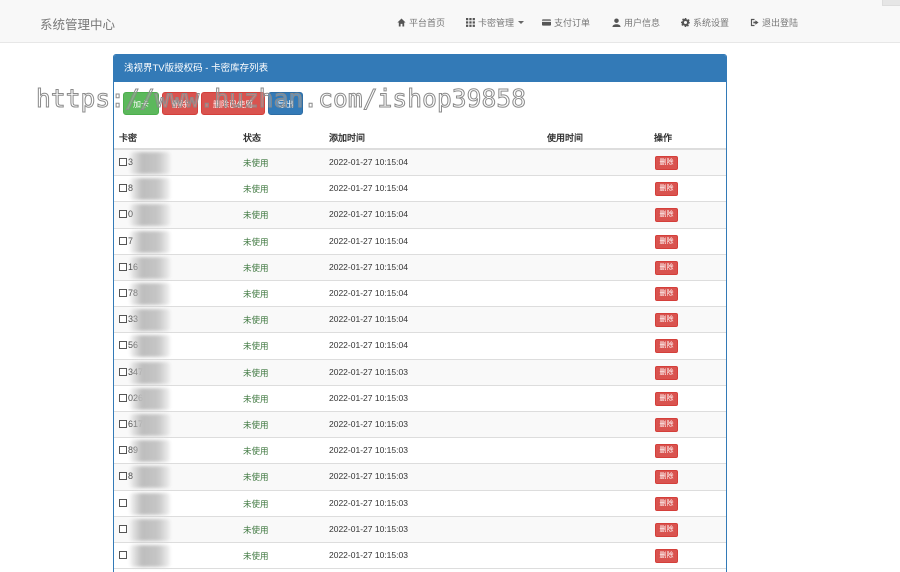 Image resolution: width=900 pixels, height=572 pixels. What do you see at coordinates (572, 23) in the screenshot?
I see `nav-payment-orders-label: 支付订单` at bounding box center [572, 23].